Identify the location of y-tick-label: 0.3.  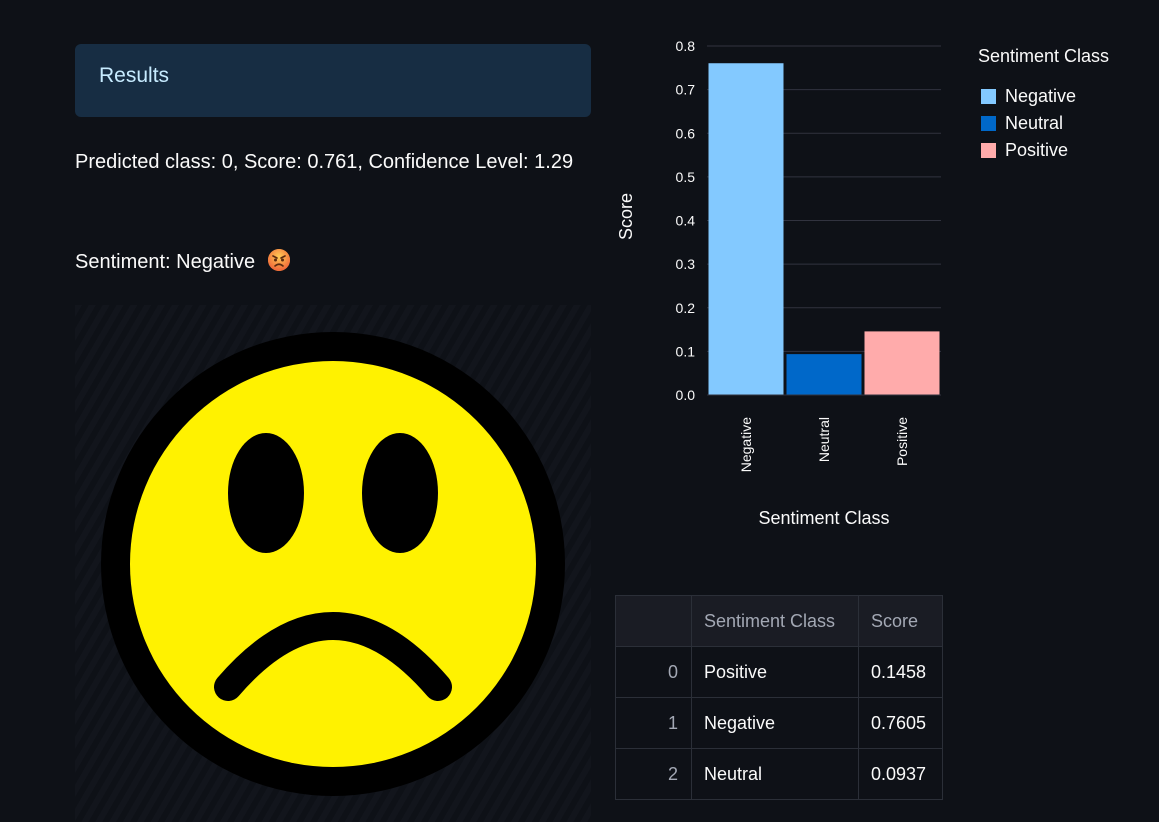
(686, 264).